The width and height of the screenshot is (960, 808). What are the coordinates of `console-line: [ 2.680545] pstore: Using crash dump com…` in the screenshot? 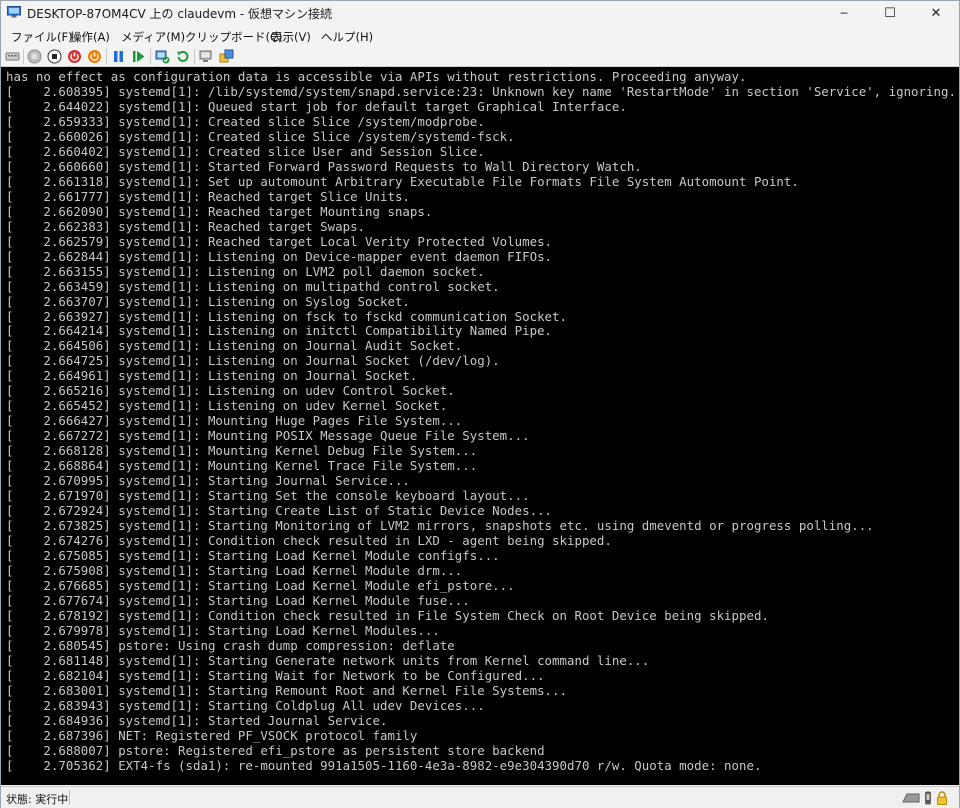 It's located at (230, 645).